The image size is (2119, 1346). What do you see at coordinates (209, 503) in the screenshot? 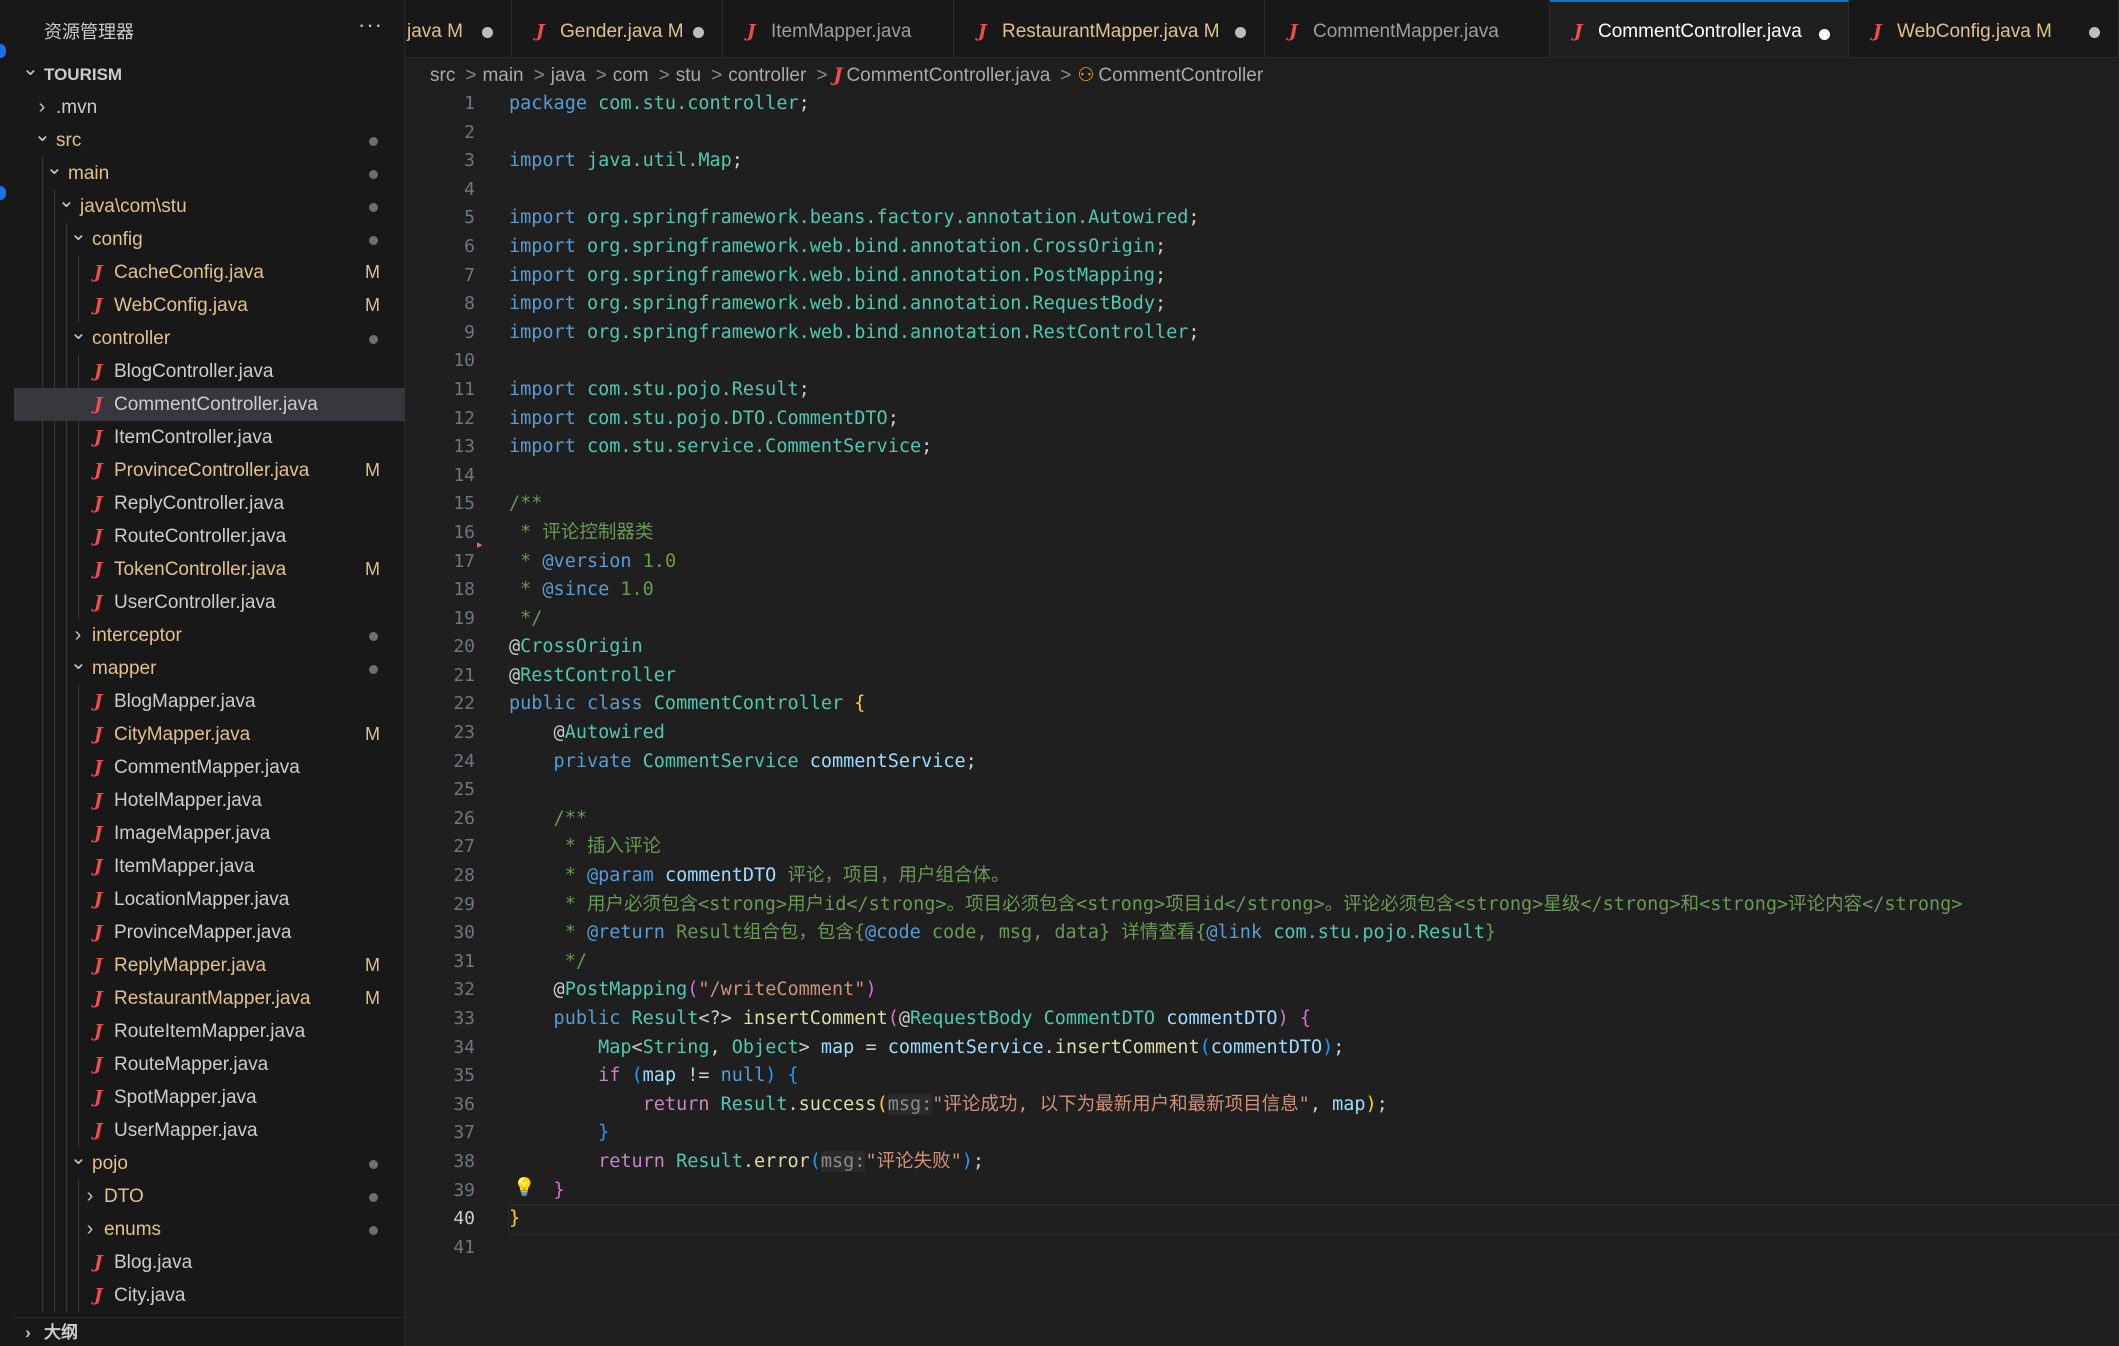
I see `file-item: J ReplyController.java` at bounding box center [209, 503].